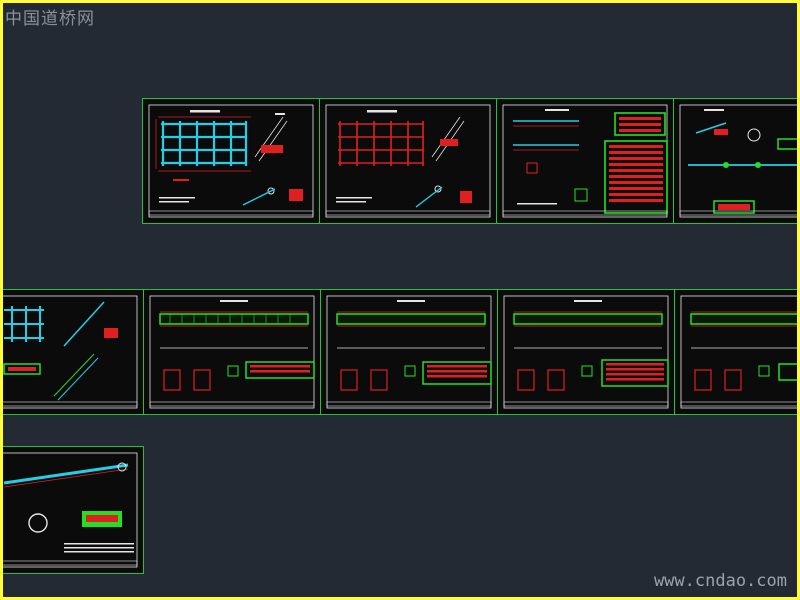 The height and width of the screenshot is (600, 800). What do you see at coordinates (70, 510) in the screenshot?
I see `pipe-detail-drawing` at bounding box center [70, 510].